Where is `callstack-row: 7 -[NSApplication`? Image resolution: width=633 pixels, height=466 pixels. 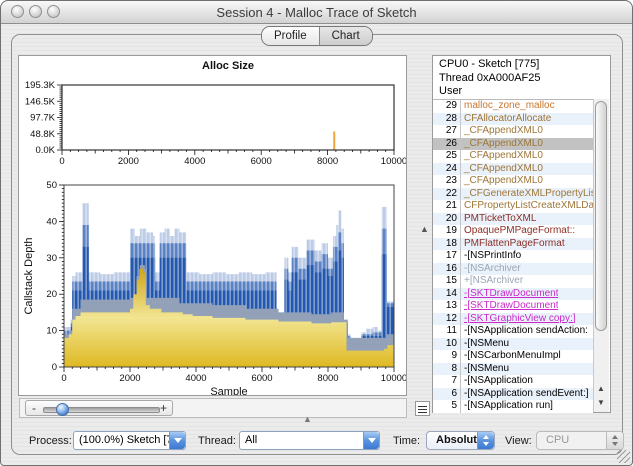 callstack-row: 7 -[NSApplication is located at coordinates (513, 381).